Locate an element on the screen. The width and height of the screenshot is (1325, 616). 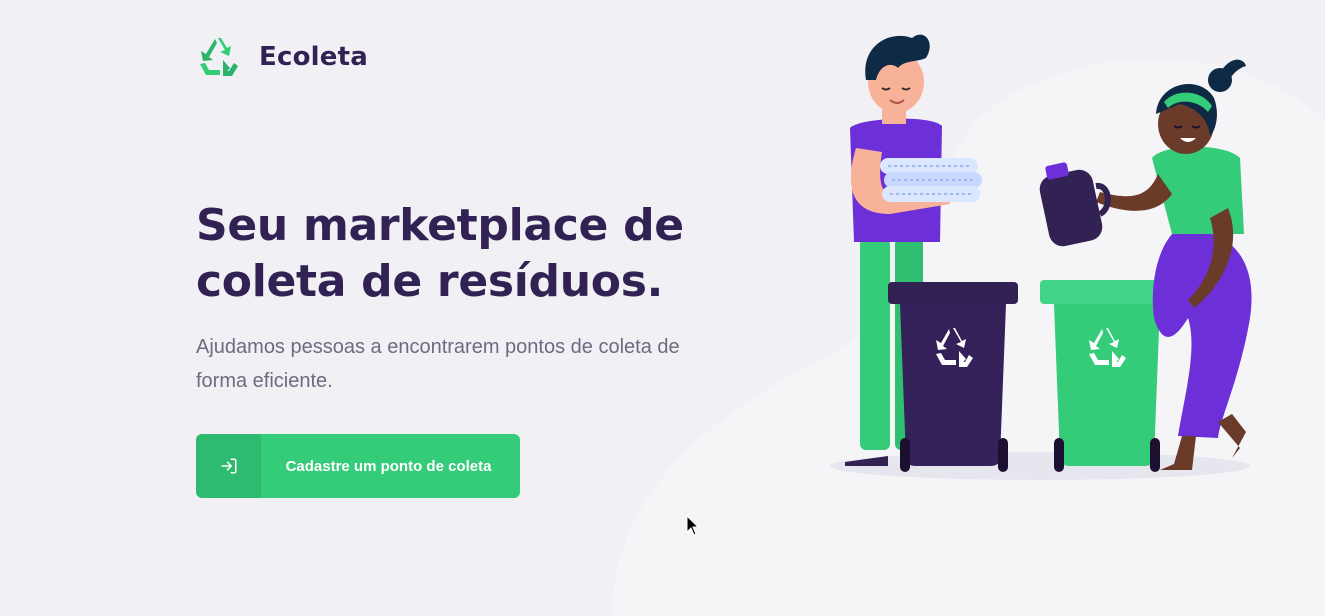
app-logo: Ecoleta is located at coordinates (282, 57).